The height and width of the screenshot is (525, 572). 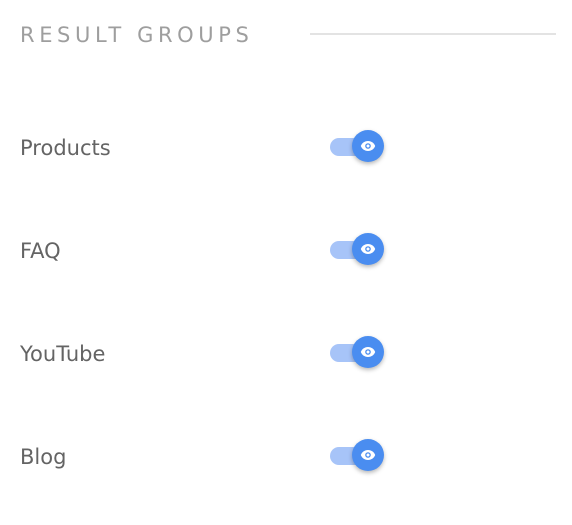 I want to click on group-row-blog: Blog, so click(x=220, y=457).